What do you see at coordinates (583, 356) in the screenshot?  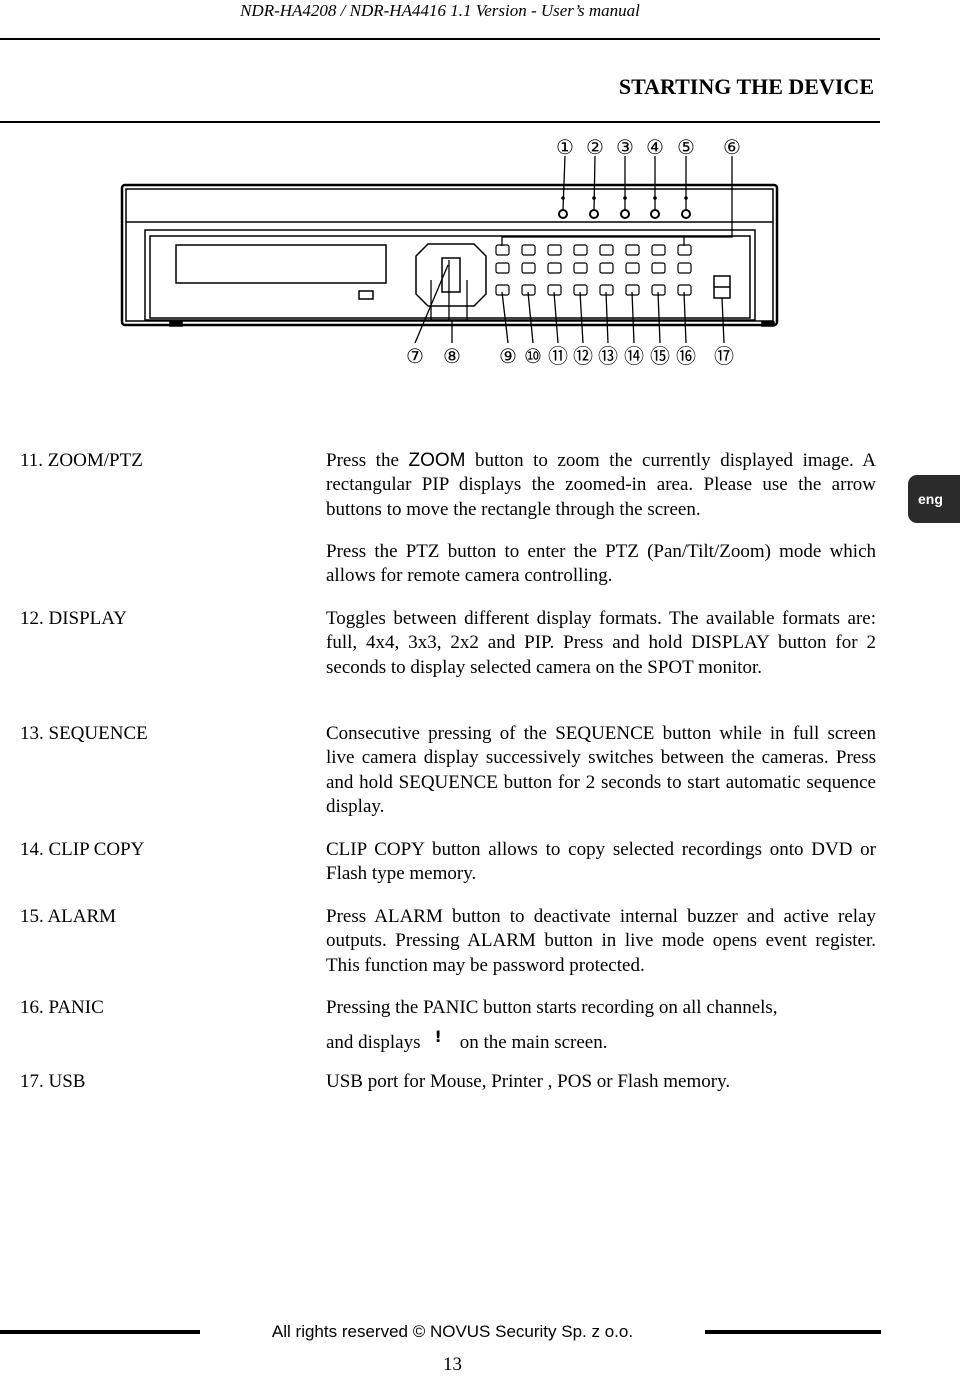 I see `callout-number: ⑫` at bounding box center [583, 356].